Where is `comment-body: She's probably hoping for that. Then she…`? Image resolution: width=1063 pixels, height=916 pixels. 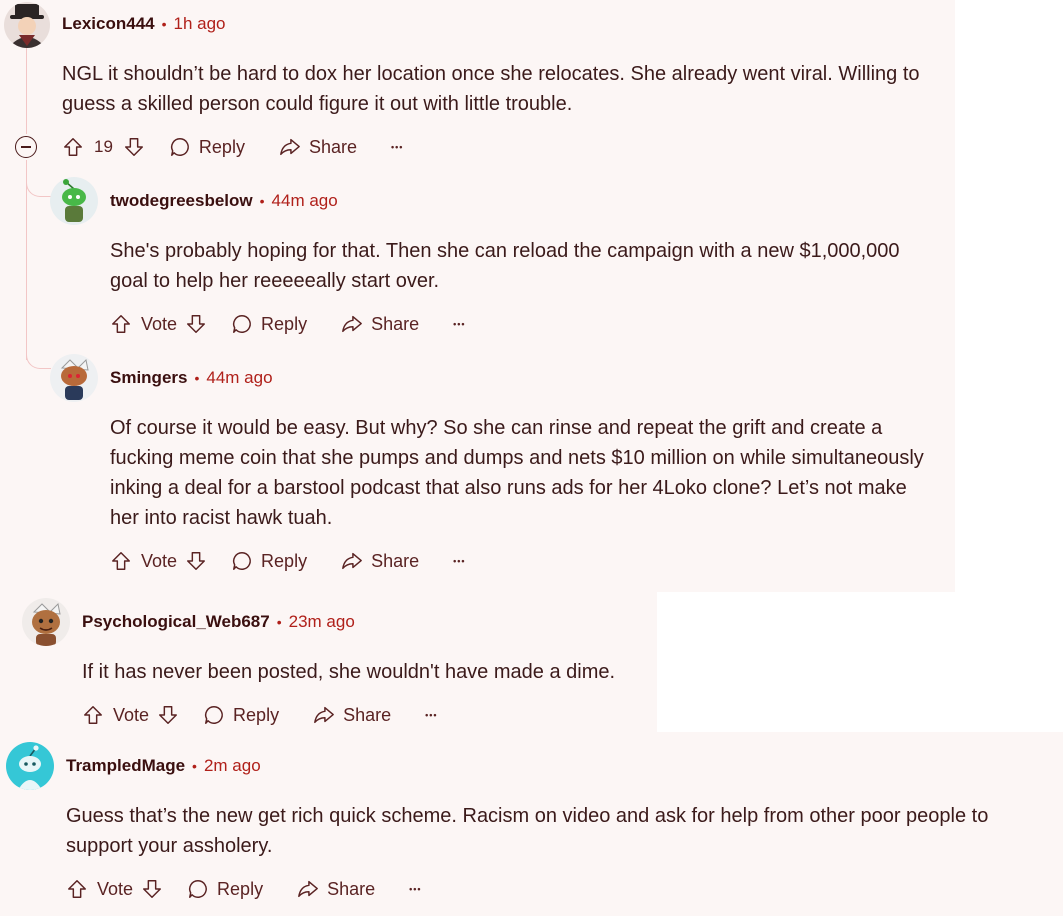 comment-body: She's probably hoping for that. Then she… is located at coordinates (505, 266).